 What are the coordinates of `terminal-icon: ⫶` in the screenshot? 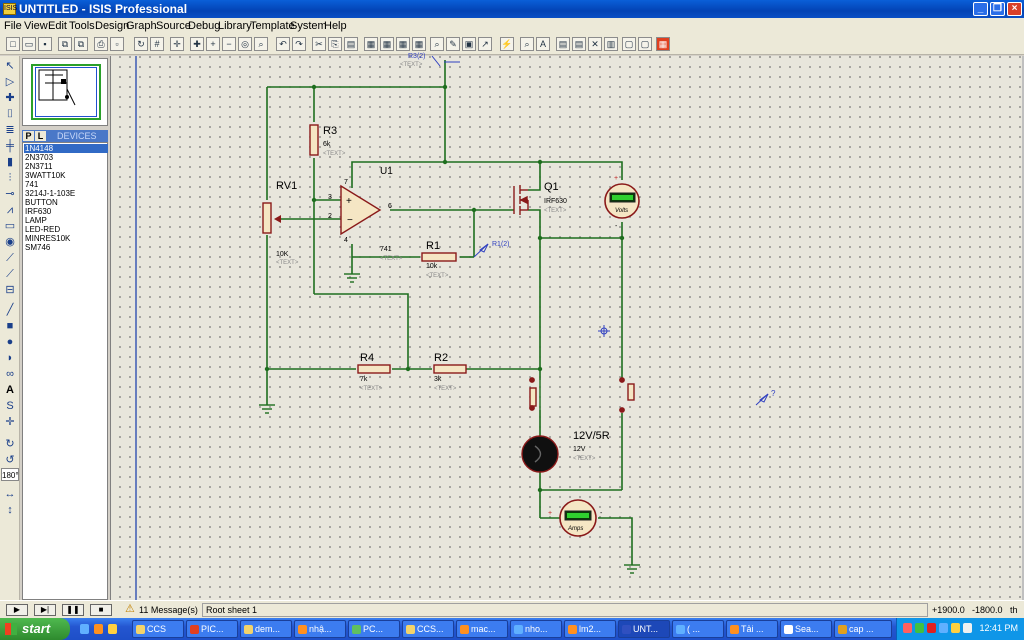 It's located at (10, 178).